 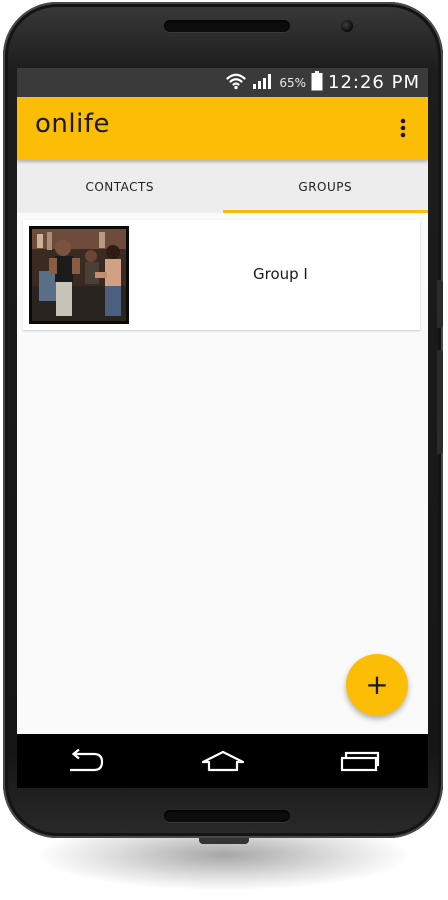 I want to click on earpiece-speaker, so click(x=227, y=26).